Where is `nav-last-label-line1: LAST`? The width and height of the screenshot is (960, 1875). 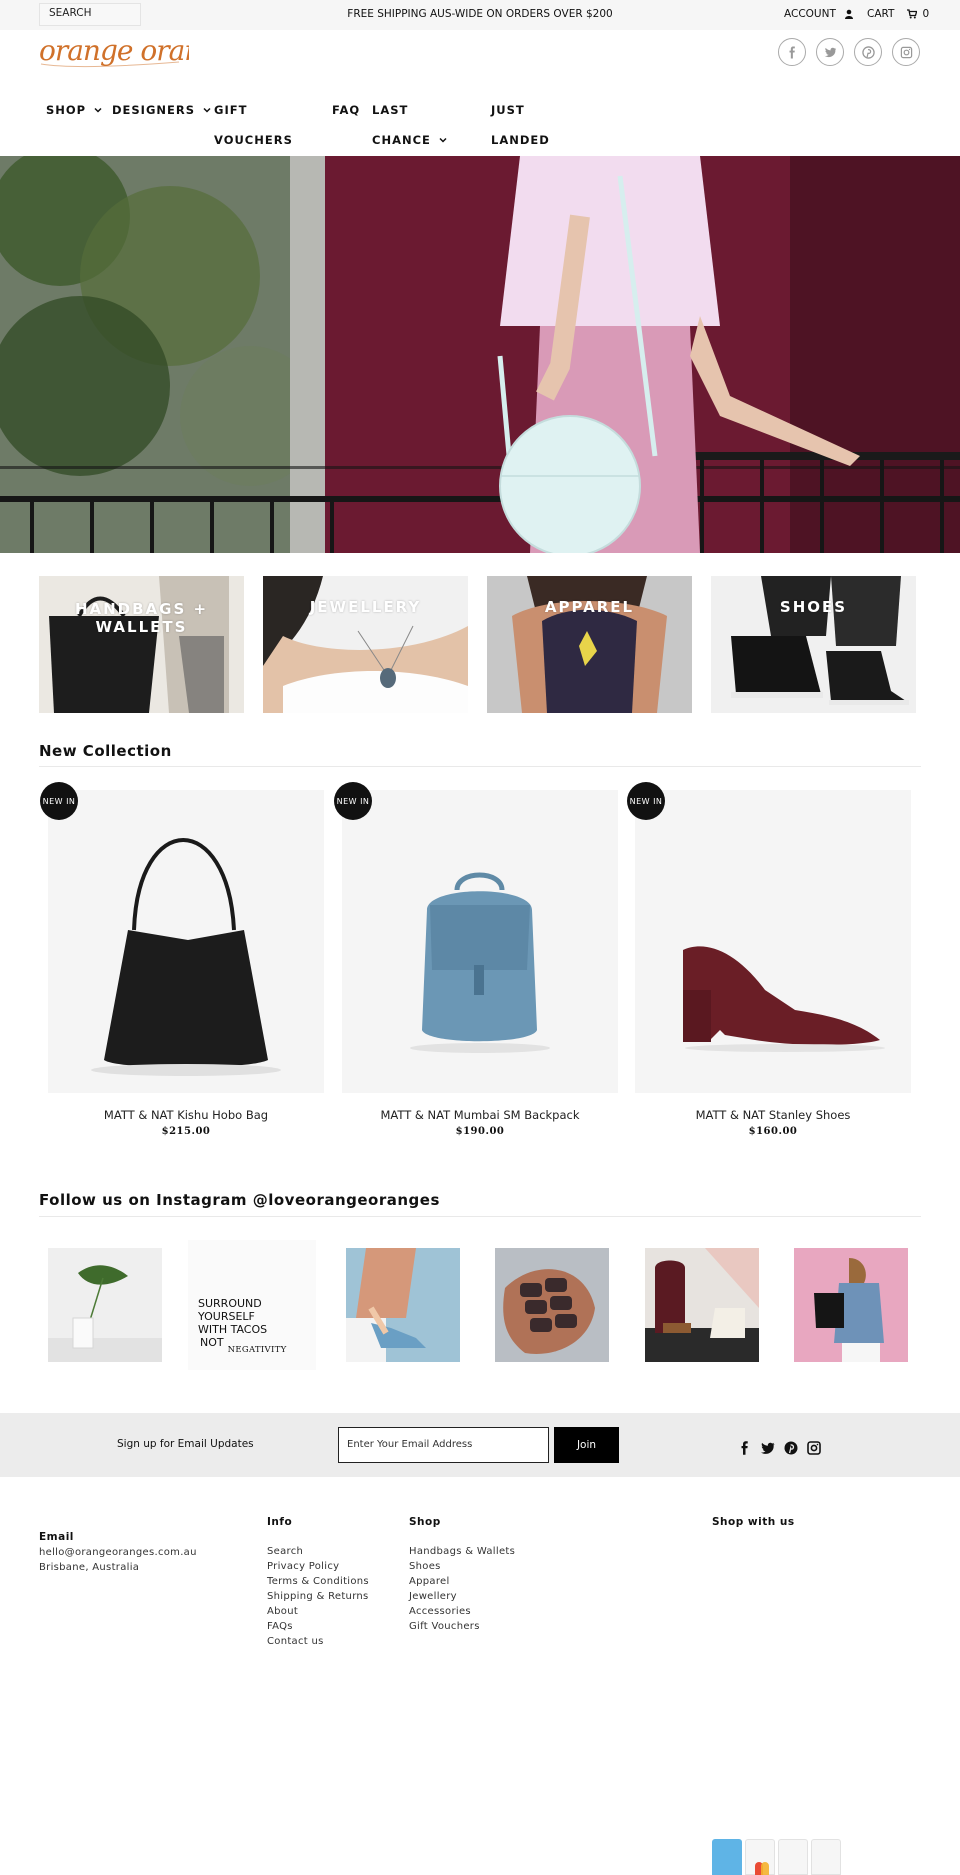
nav-last-label-line1: LAST is located at coordinates (390, 110).